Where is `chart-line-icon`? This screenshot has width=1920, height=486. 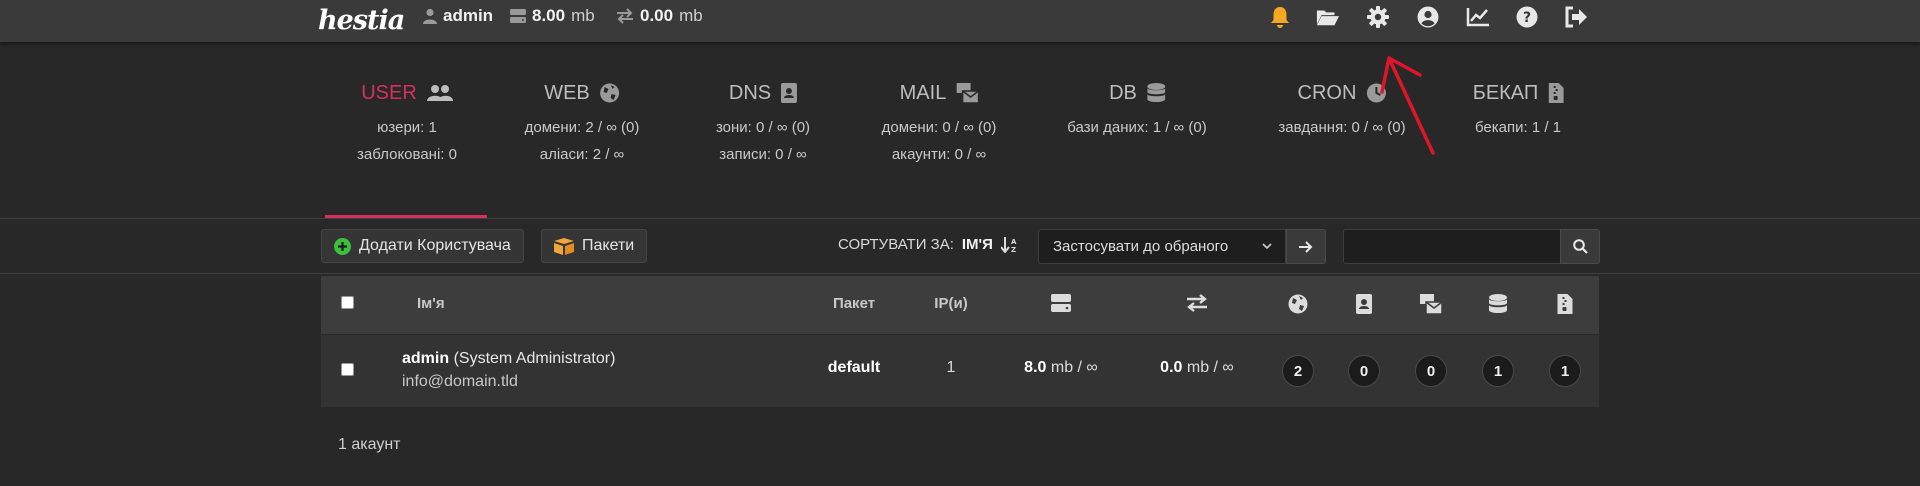
chart-line-icon is located at coordinates (1478, 17).